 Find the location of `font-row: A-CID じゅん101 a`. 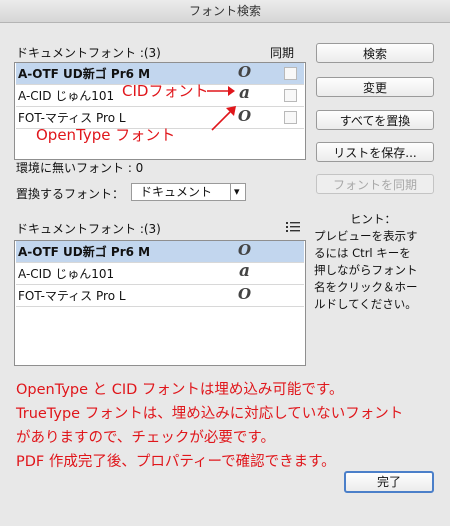

font-row: A-CID じゅん101 a is located at coordinates (160, 273).